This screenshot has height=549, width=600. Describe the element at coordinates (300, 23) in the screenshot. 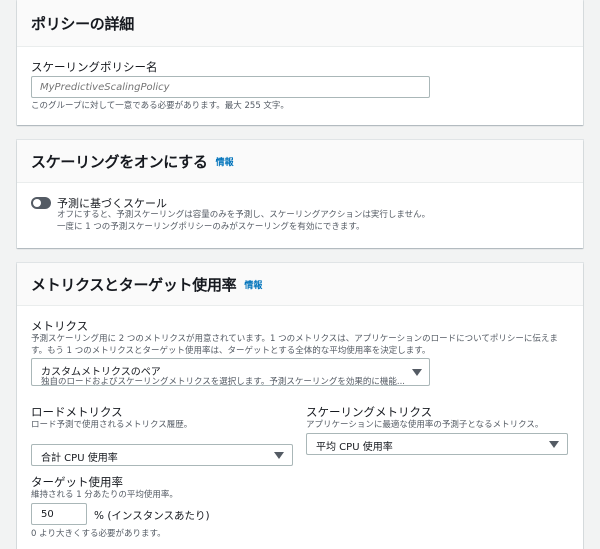

I see `policy-details-header: ポリシーの詳細` at that location.